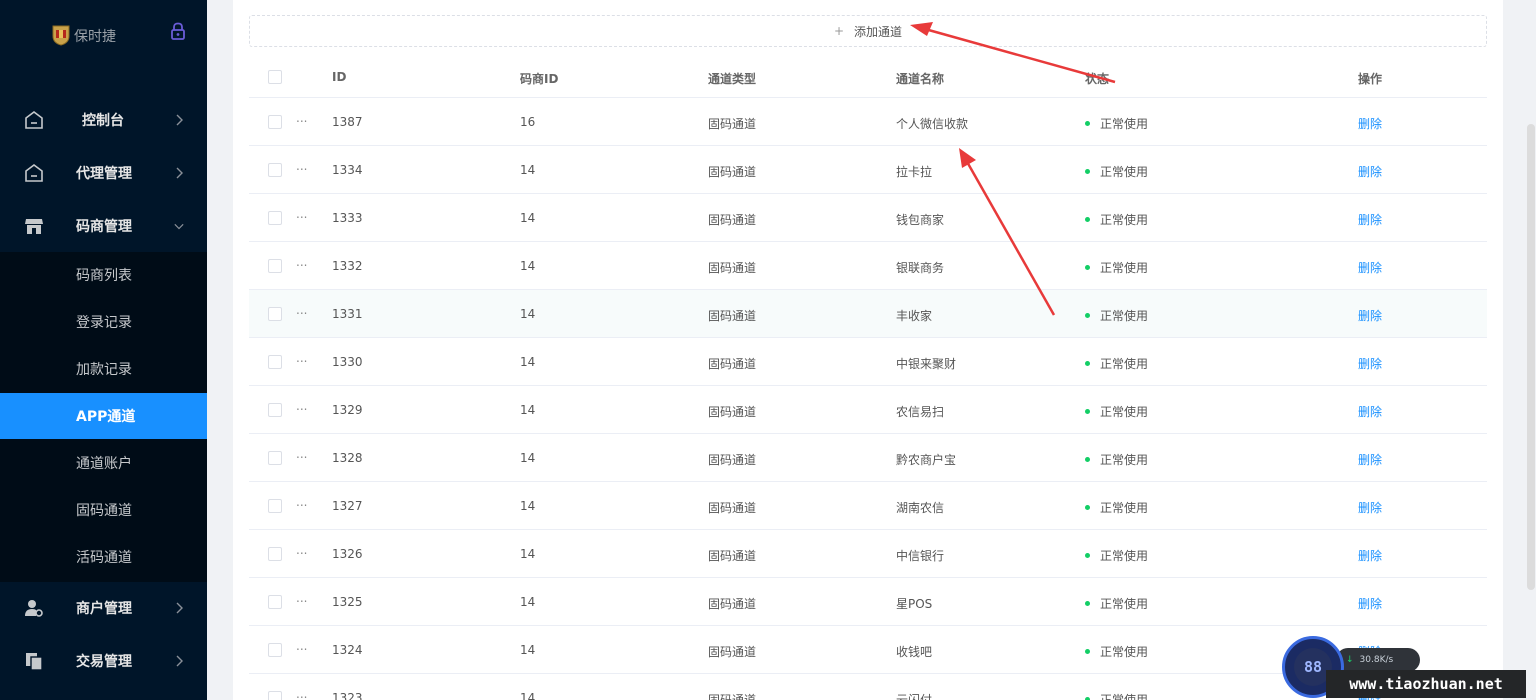  Describe the element at coordinates (868, 170) in the screenshot. I see `table-row: ... 1334 14 固码通道 拉卡拉 正常使用 删除` at that location.